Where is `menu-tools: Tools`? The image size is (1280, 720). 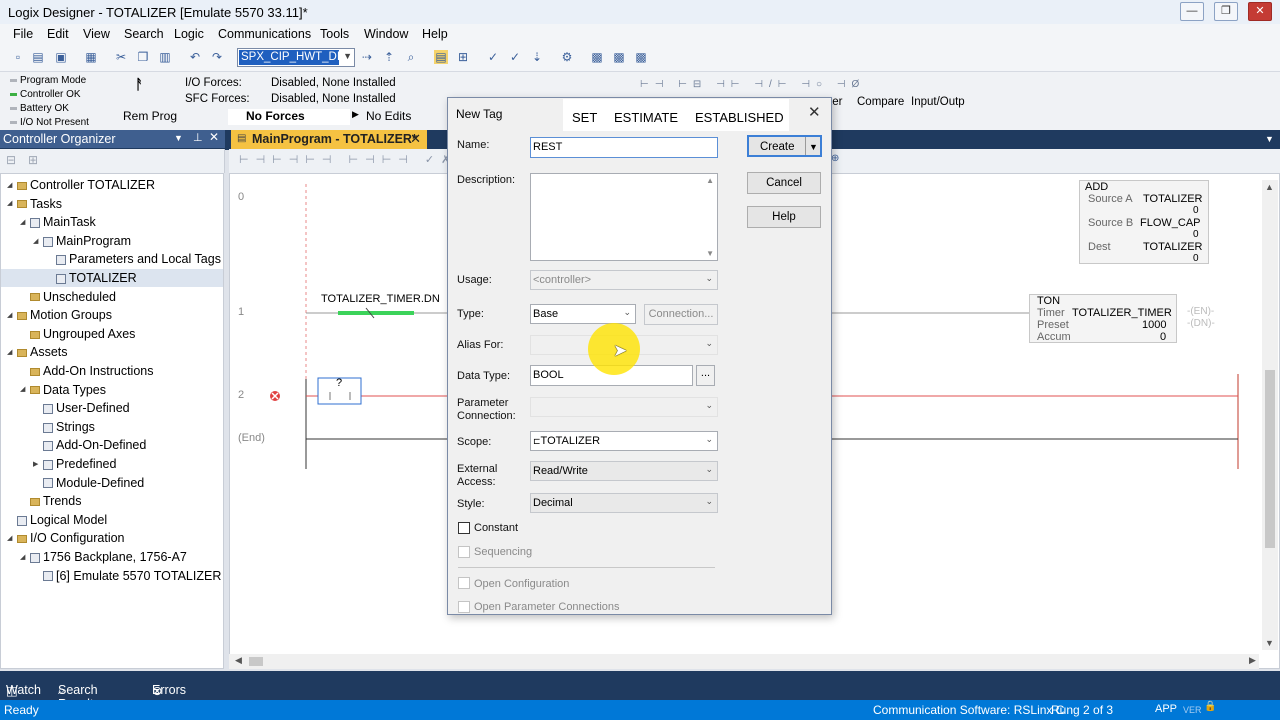 menu-tools: Tools is located at coordinates (334, 34).